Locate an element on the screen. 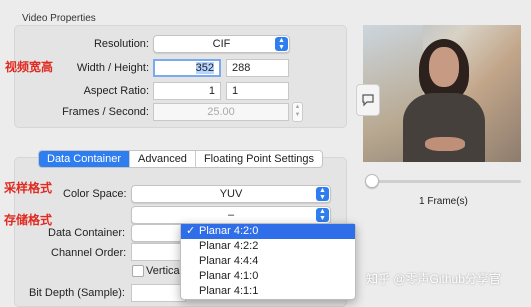 The width and height of the screenshot is (531, 307). color-space-value: YUV is located at coordinates (231, 194).